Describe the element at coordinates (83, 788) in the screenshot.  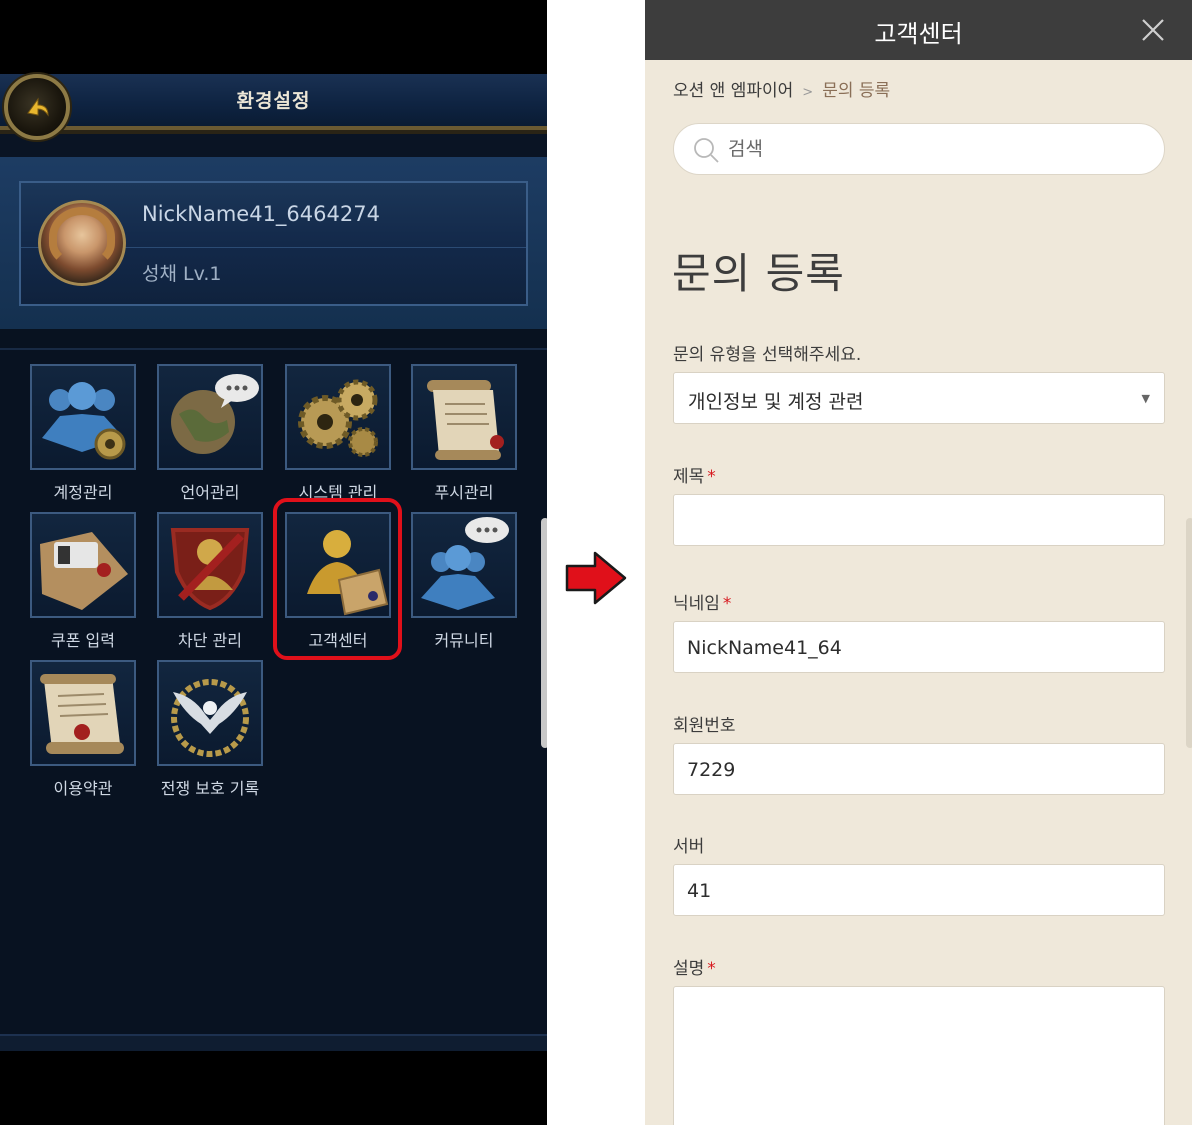
I see `menu-label-terms: 이용약관` at that location.